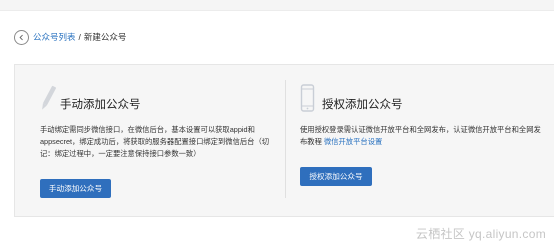 The image size is (554, 245). I want to click on back-icon, so click(21, 37).